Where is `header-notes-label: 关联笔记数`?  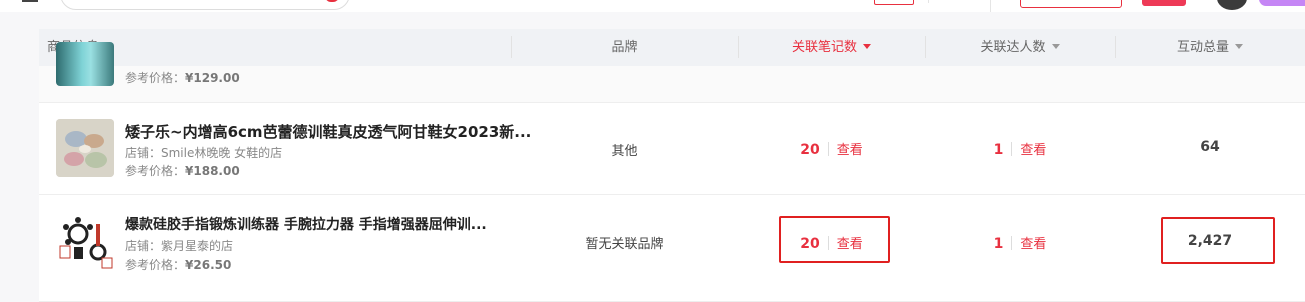
header-notes-label: 关联笔记数 is located at coordinates (824, 47).